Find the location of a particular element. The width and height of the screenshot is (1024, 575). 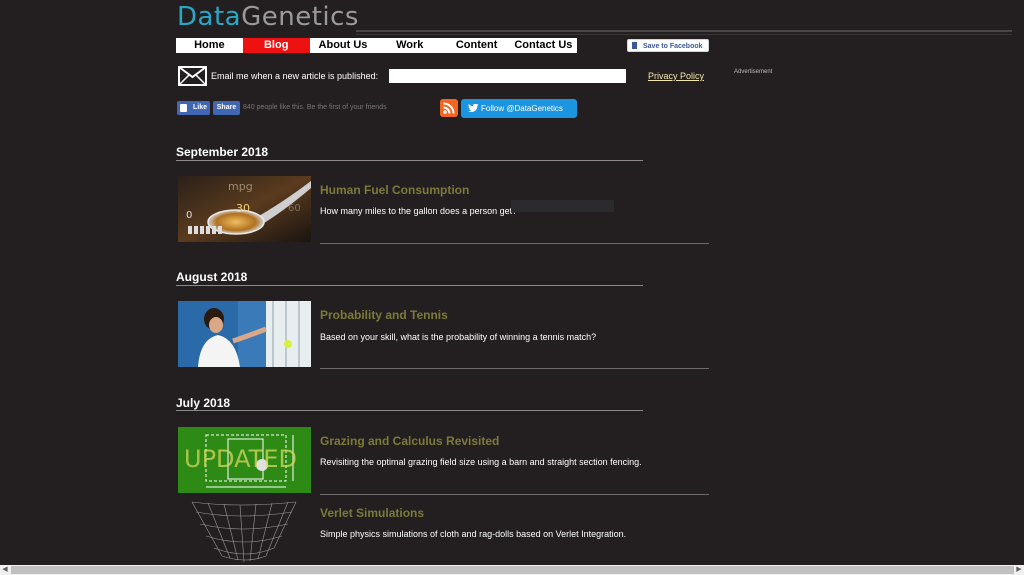

privacy-policy-link: Privacy Policy is located at coordinates (676, 76).